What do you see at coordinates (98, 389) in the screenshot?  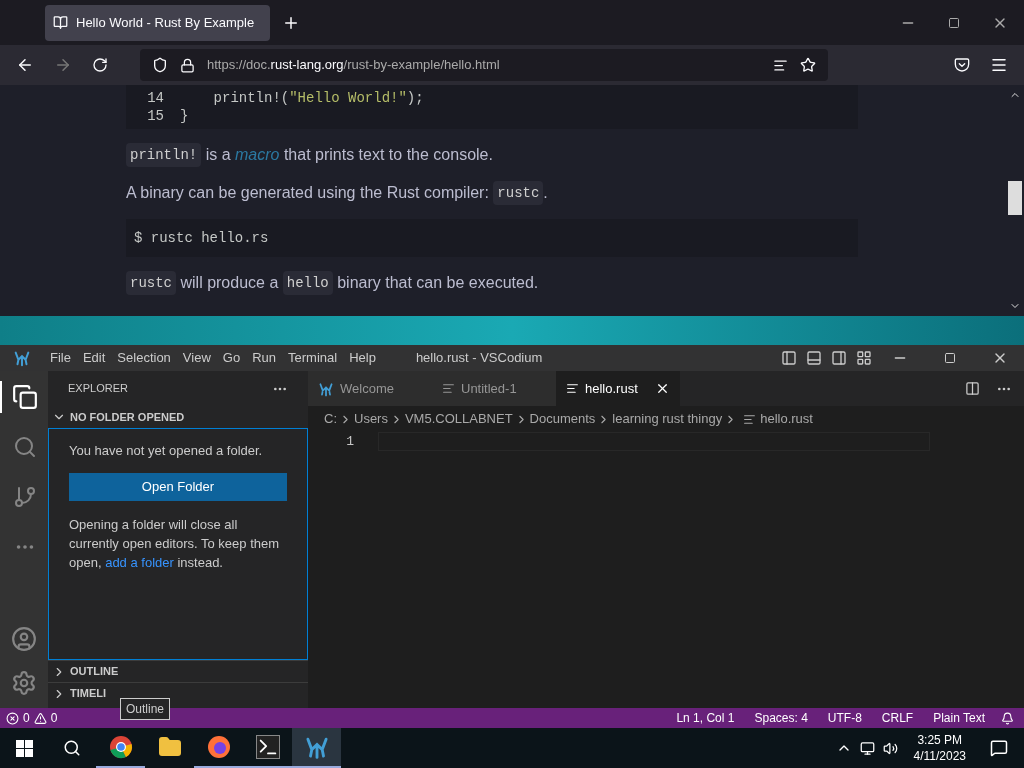 I see `explorer-title: EXPLORER` at bounding box center [98, 389].